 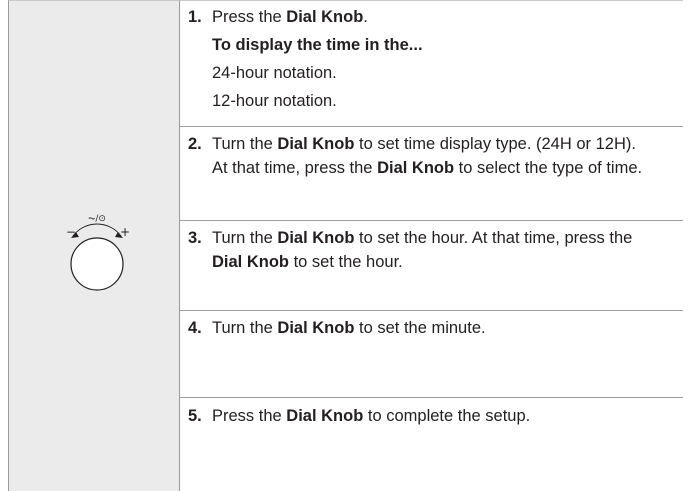 I want to click on dial-knob-icon: ⏦/⊙ − +, so click(x=98, y=252).